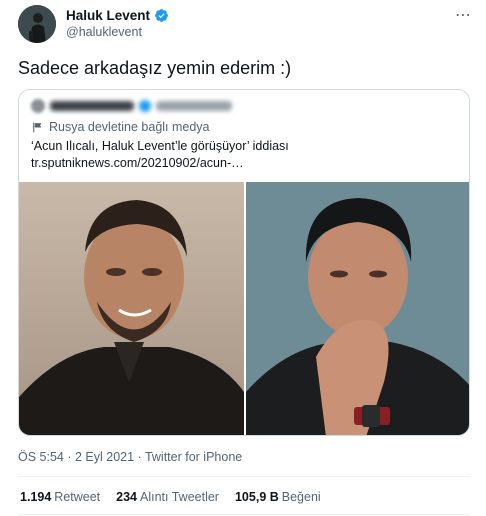 This screenshot has height=516, width=486. I want to click on author-name-row: Haluk Levent, so click(117, 15).